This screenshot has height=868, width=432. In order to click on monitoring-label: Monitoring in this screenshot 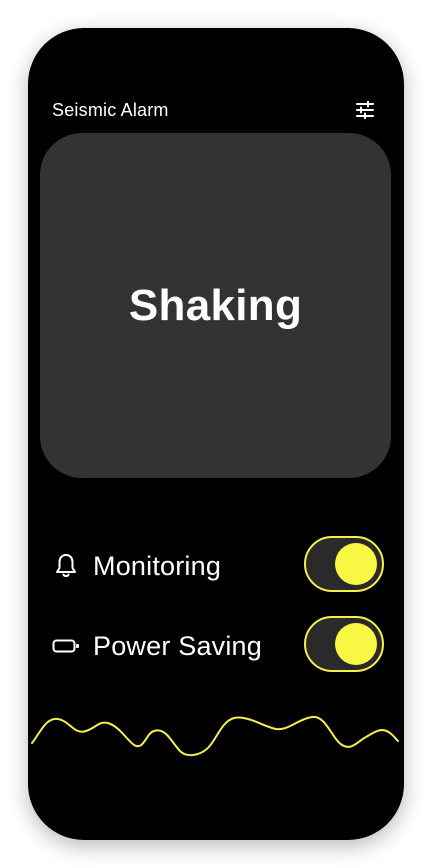, I will do `click(157, 565)`.